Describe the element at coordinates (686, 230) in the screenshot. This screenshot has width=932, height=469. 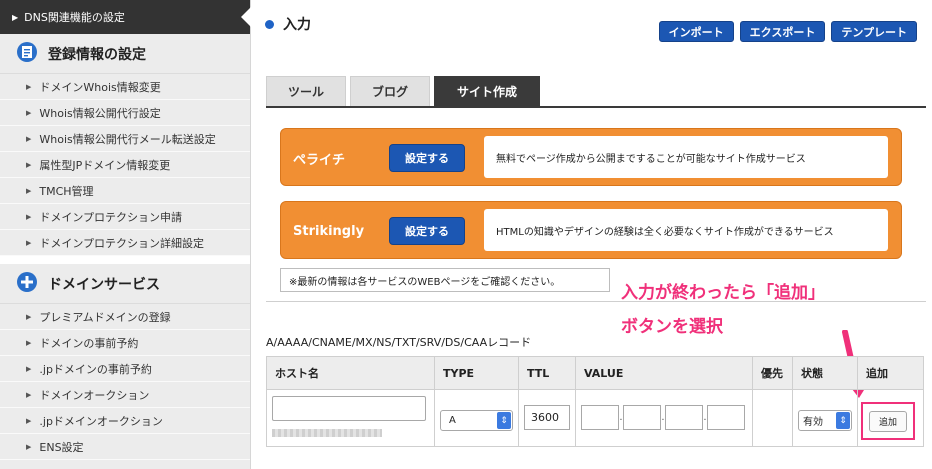
I see `service-description: HTMLの知識やデザインの経験は全く必要なくサイト作成ができるサービス` at that location.